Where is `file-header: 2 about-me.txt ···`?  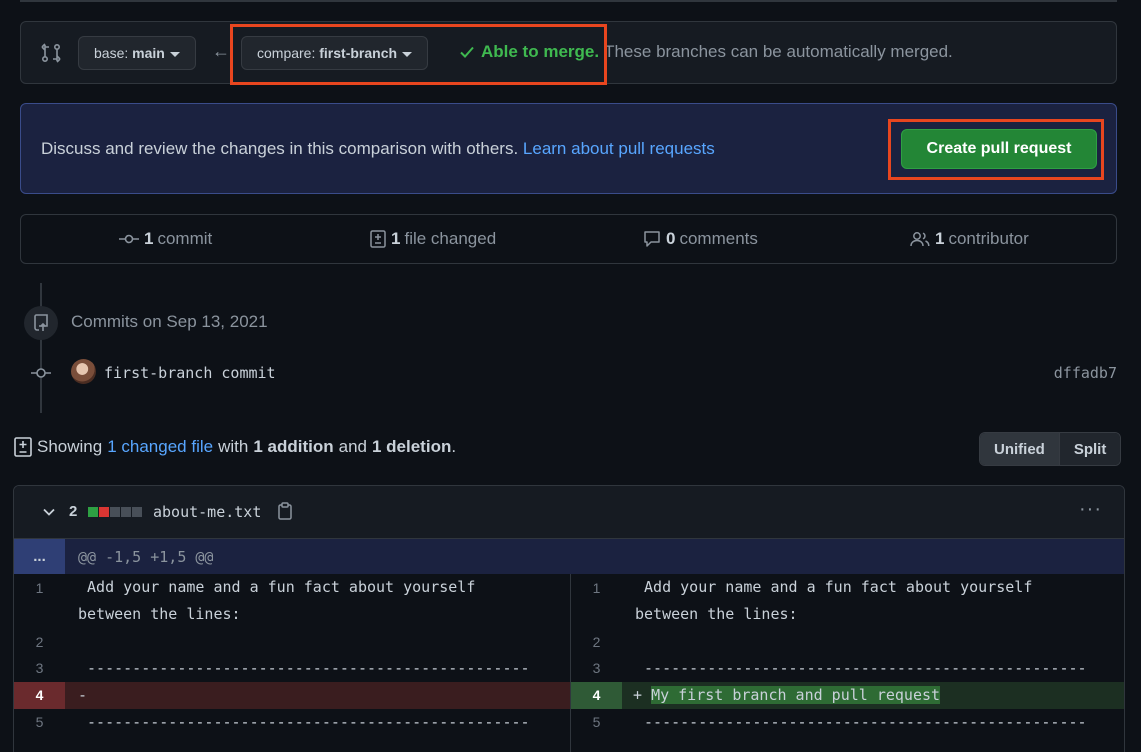 file-header: 2 about-me.txt ··· is located at coordinates (569, 512).